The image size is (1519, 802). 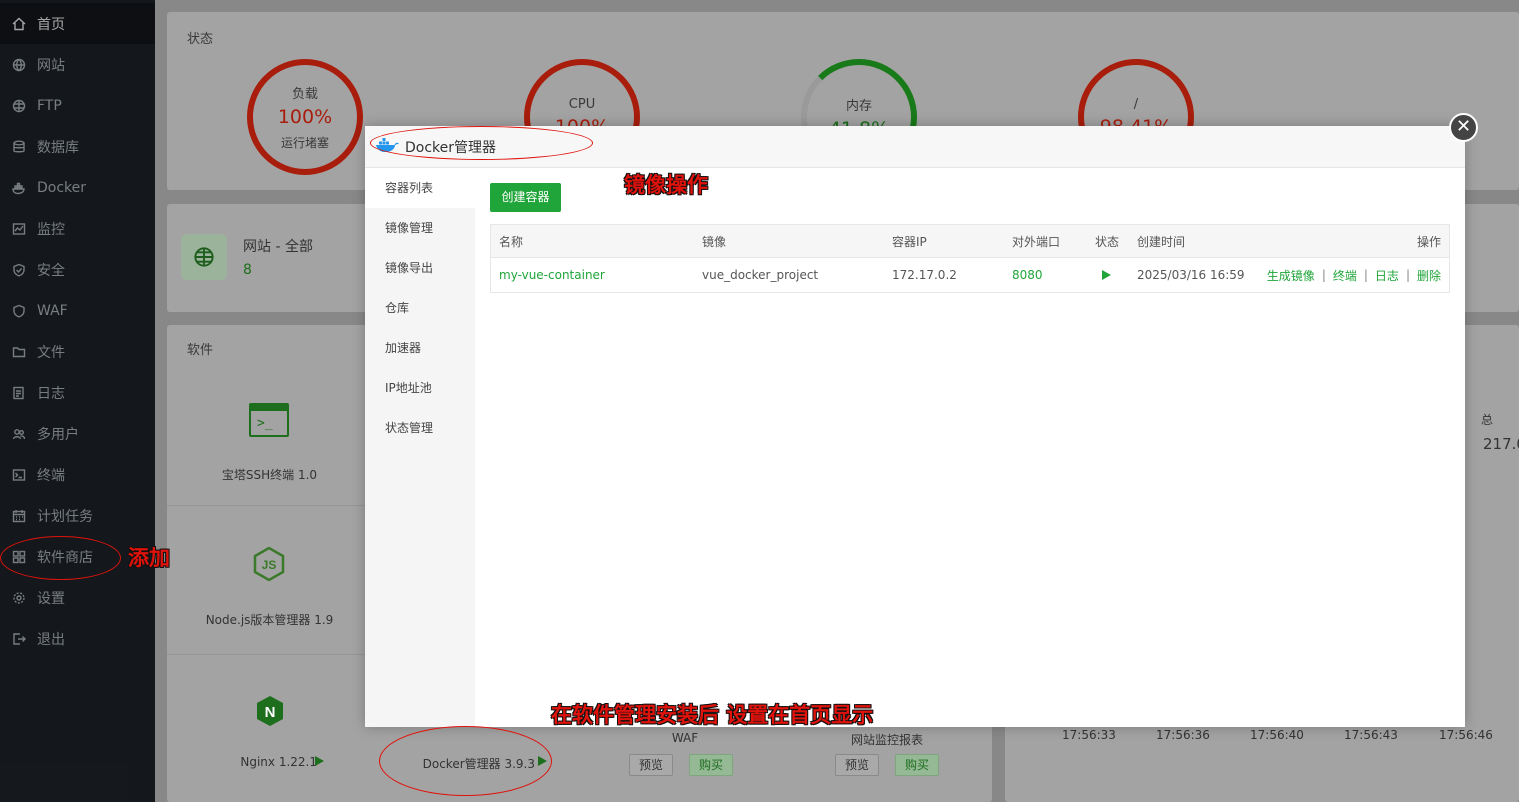 What do you see at coordinates (760, 275) in the screenshot?
I see `container-image: vue_docker_project` at bounding box center [760, 275].